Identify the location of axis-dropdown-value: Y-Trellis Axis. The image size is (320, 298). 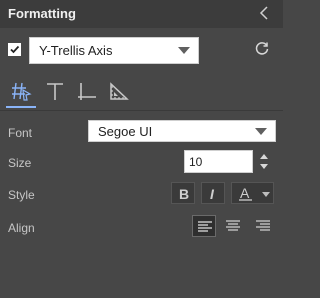
(76, 50).